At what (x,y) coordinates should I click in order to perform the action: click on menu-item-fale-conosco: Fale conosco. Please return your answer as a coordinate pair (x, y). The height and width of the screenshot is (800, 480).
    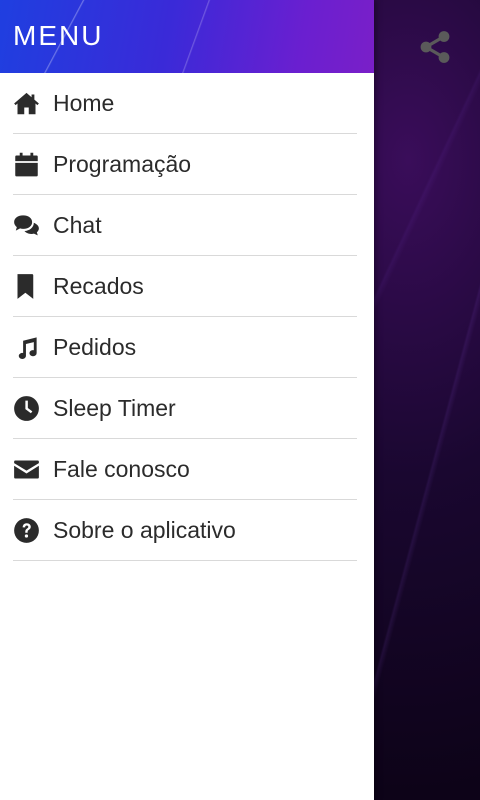
    Looking at the image, I should click on (185, 469).